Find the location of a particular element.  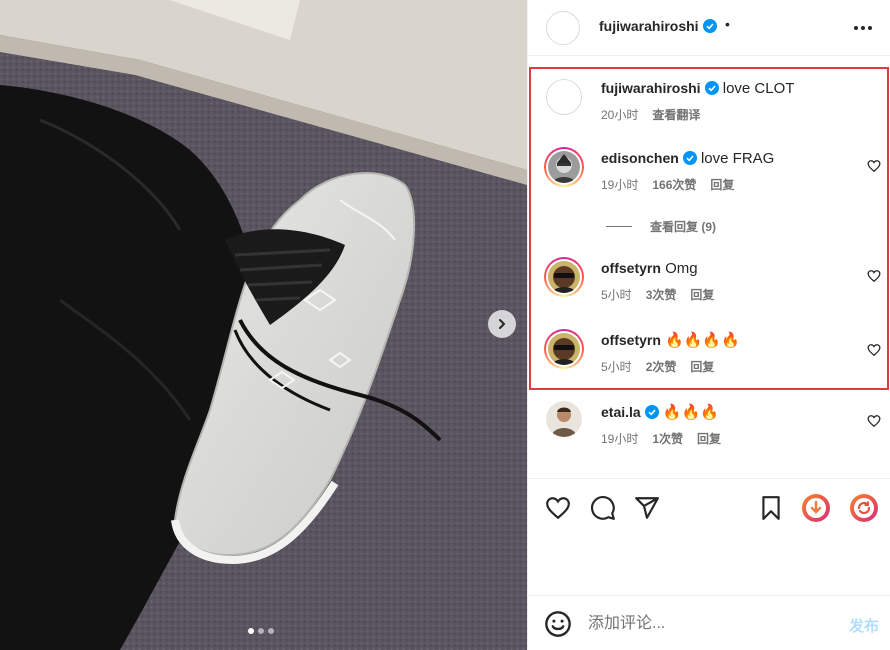

comment-input is located at coordinates (703, 624).